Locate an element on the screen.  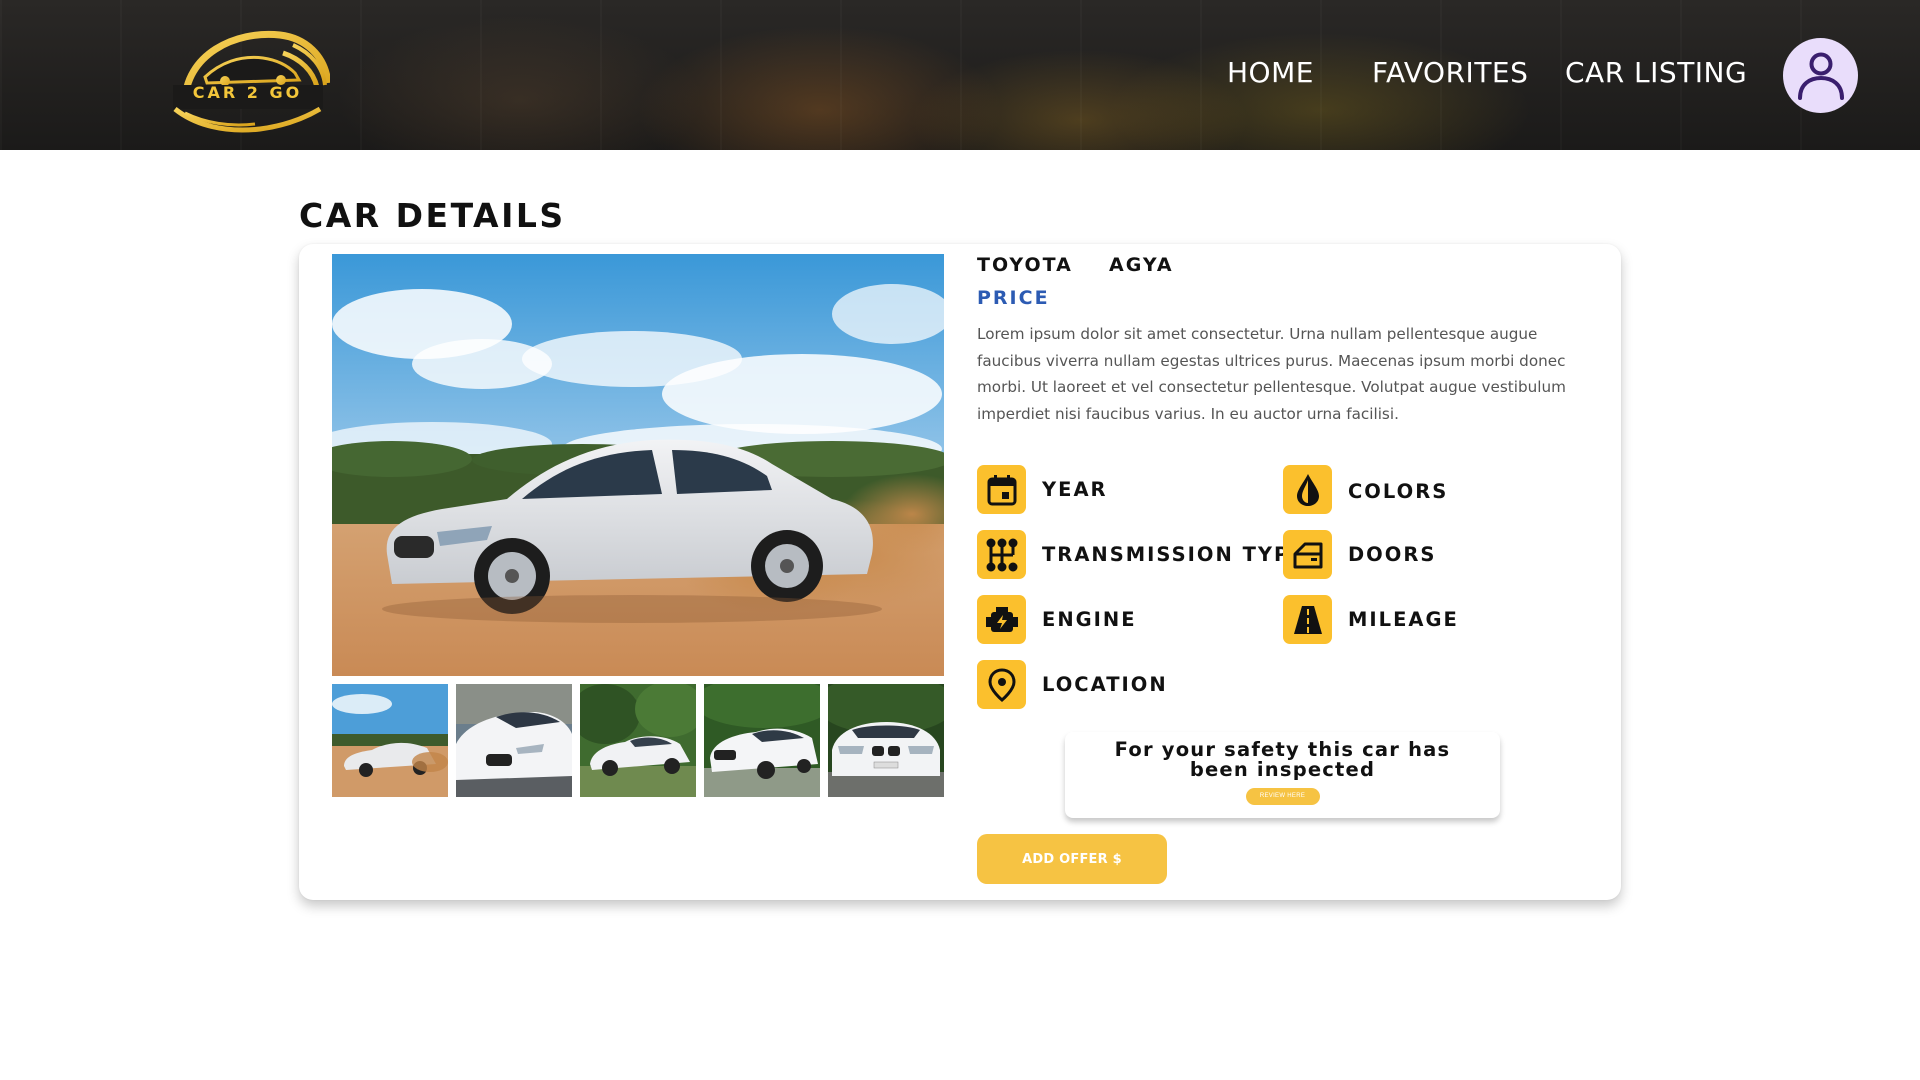
car-model: AGYA is located at coordinates (1141, 265).